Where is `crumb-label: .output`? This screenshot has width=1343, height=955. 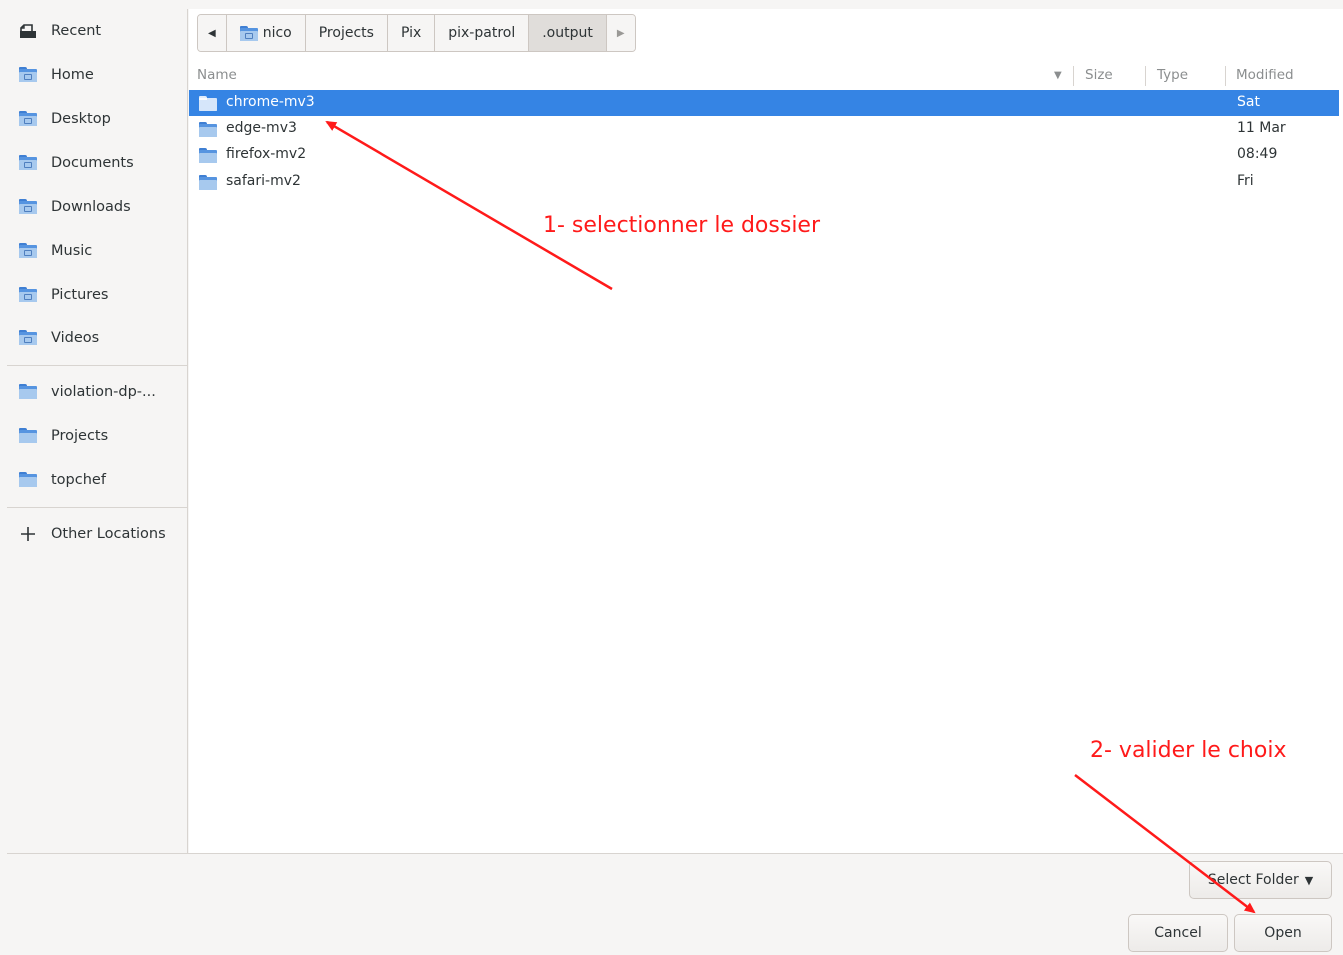
crumb-label: .output is located at coordinates (567, 33).